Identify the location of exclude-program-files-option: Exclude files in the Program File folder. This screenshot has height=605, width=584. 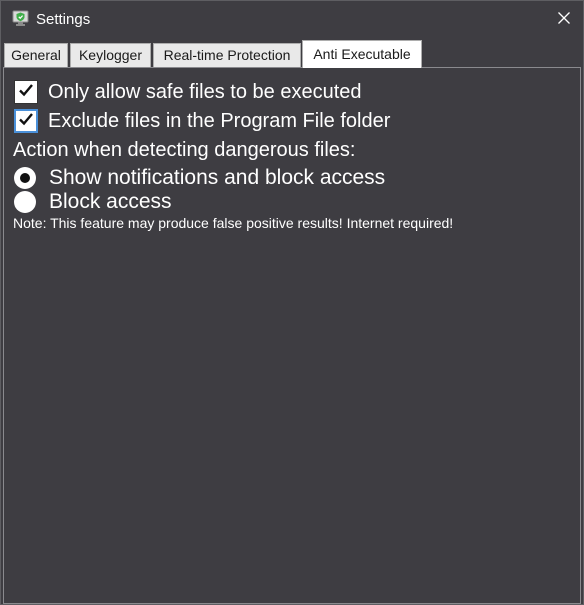
(202, 121).